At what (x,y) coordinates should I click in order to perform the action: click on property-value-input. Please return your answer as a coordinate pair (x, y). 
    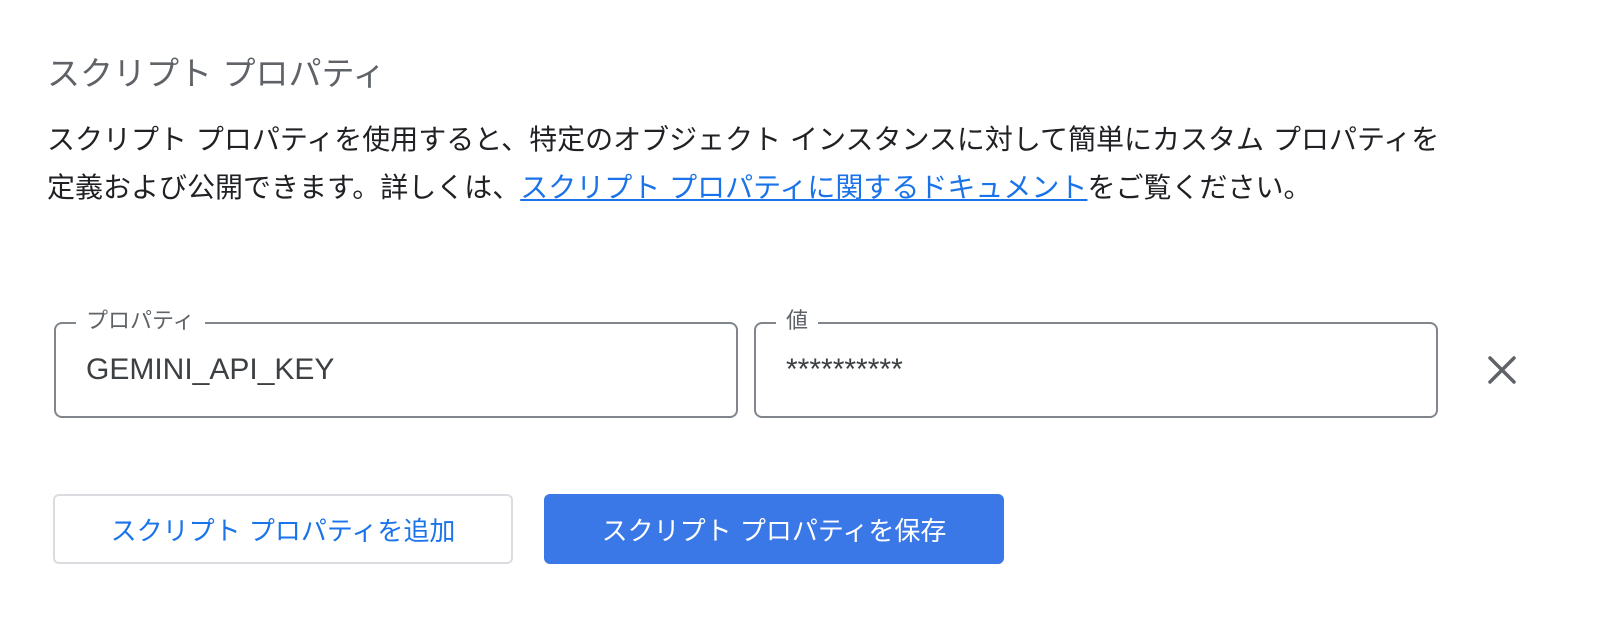
    Looking at the image, I should click on (1101, 370).